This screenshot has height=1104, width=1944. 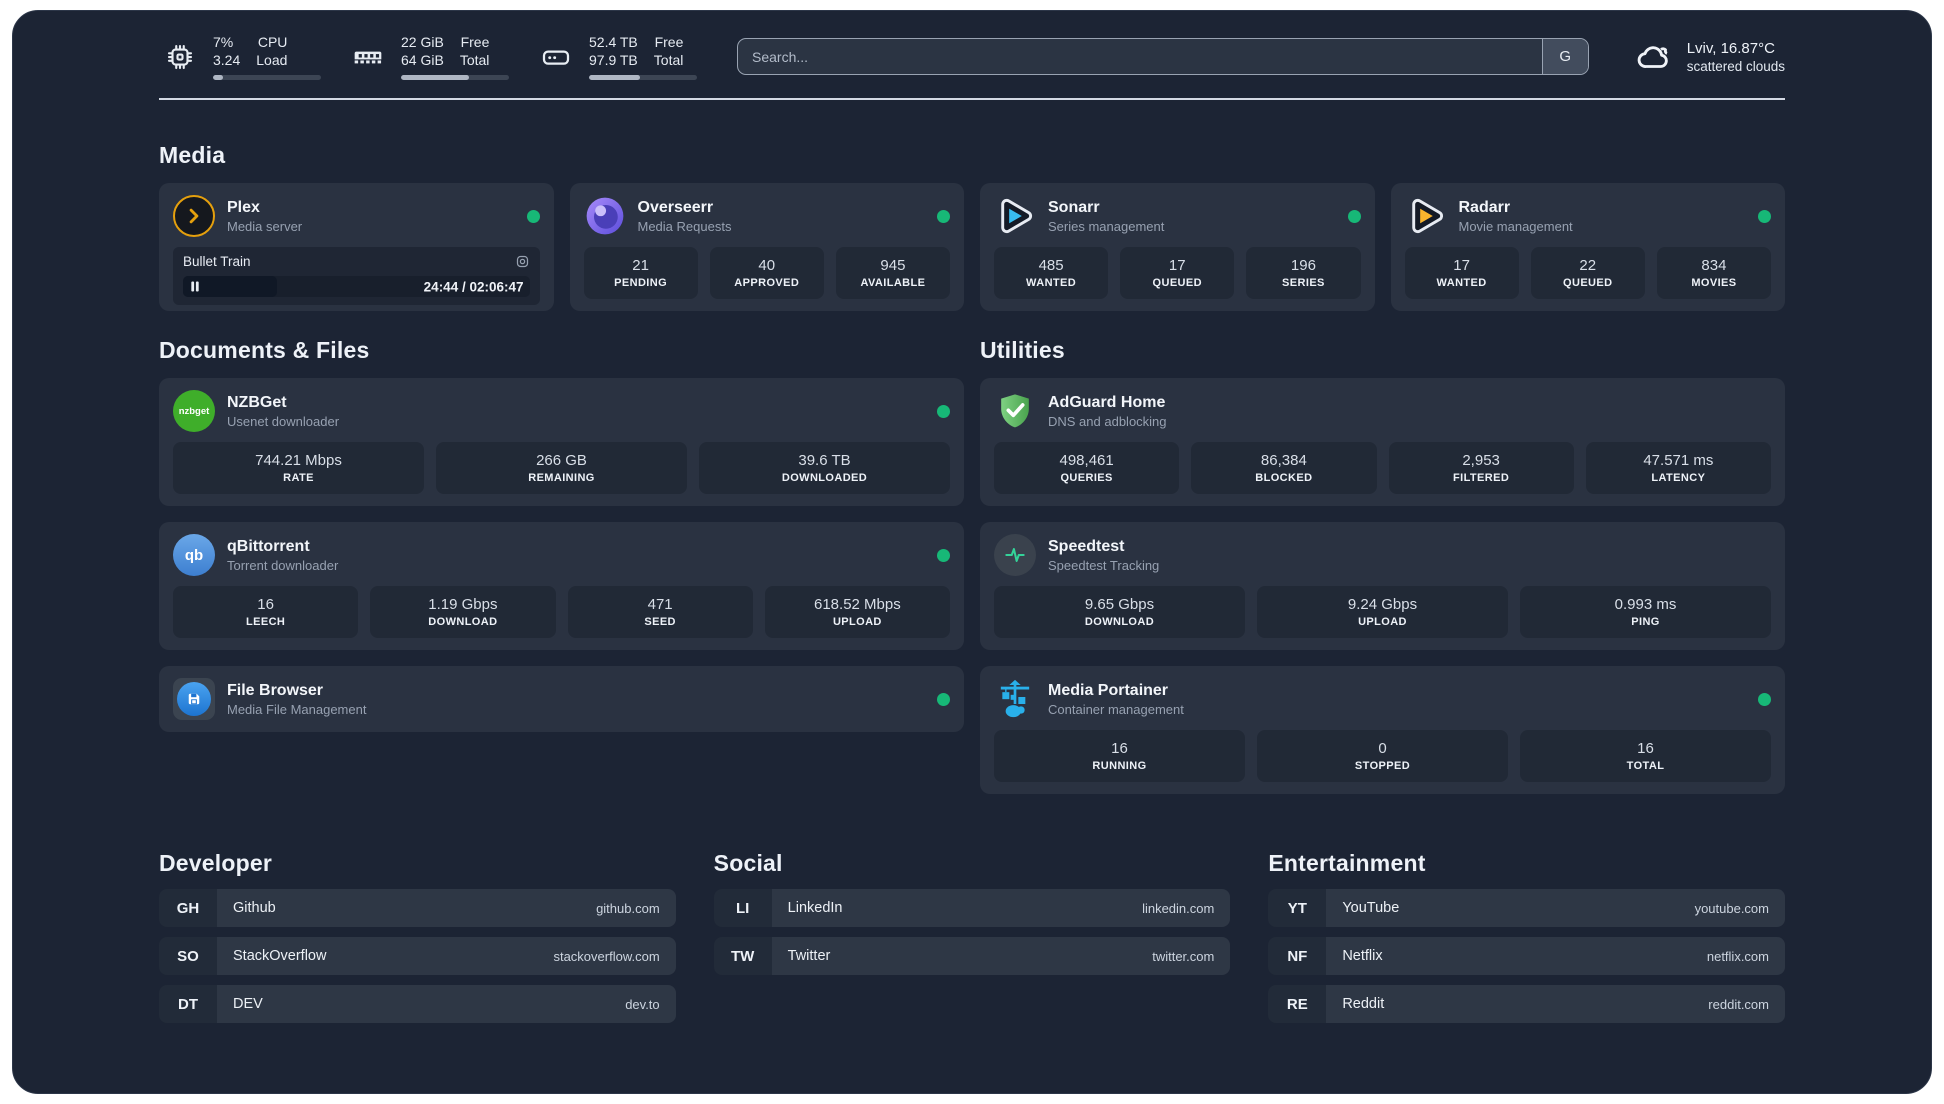 What do you see at coordinates (1177, 273) in the screenshot?
I see `stat-queued: 17 QUEUED` at bounding box center [1177, 273].